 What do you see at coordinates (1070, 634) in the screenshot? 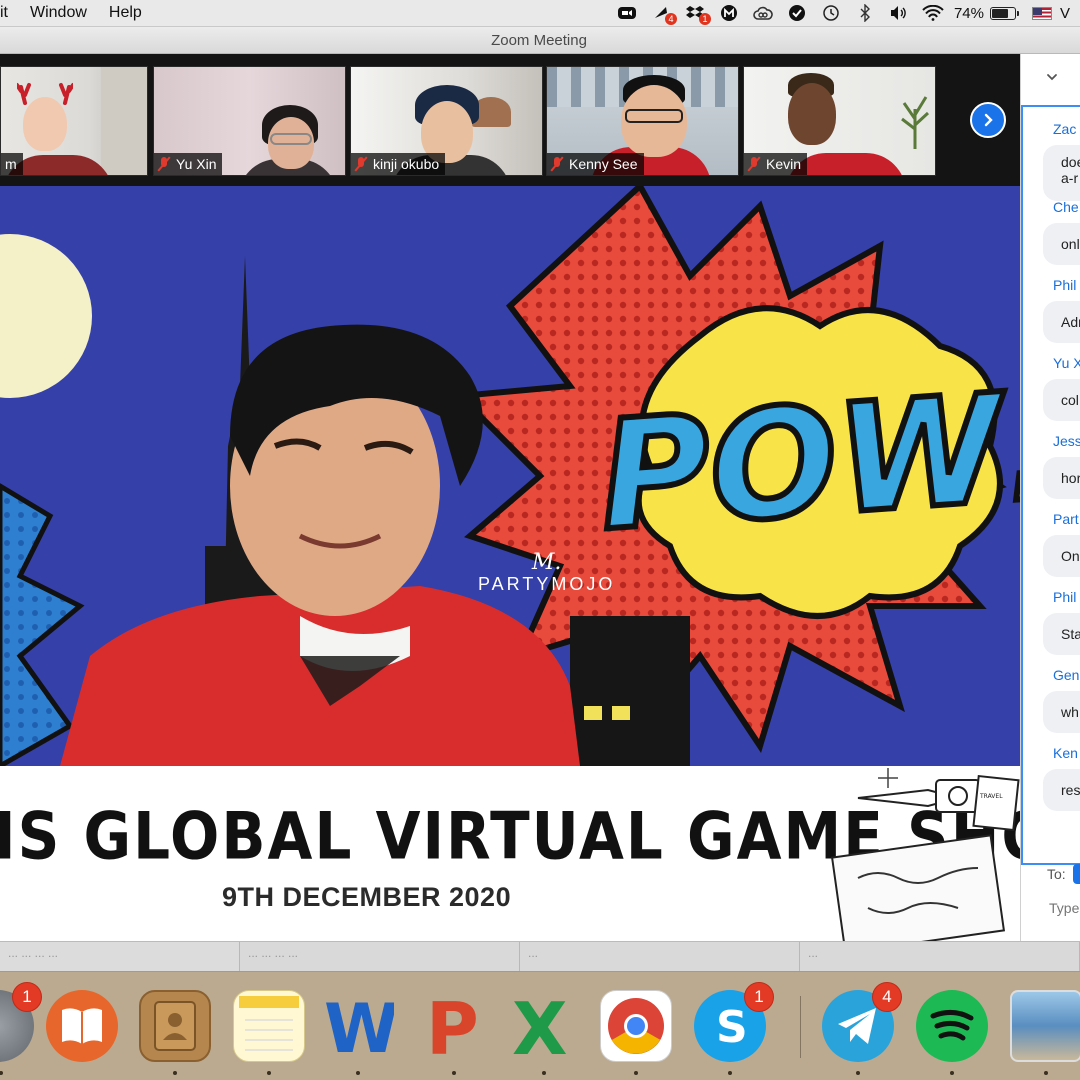
I see `chat-message-text: Sta` at bounding box center [1070, 634].